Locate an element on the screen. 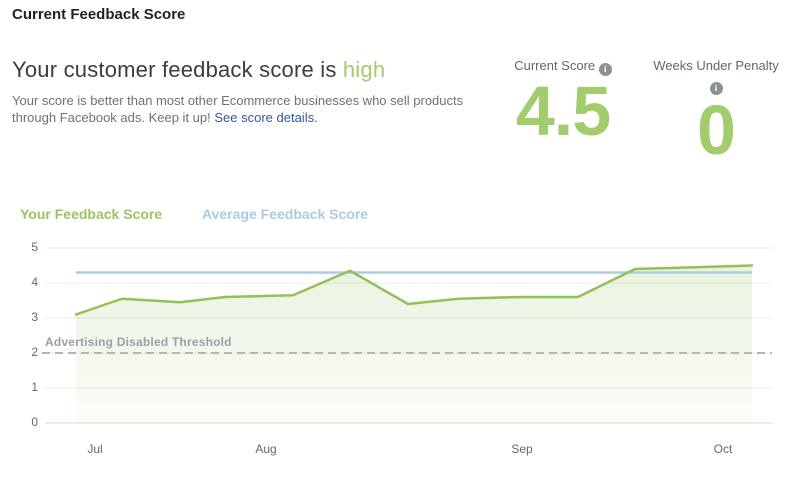 This screenshot has height=492, width=797. y-axis-tick-label: 2 is located at coordinates (34, 352).